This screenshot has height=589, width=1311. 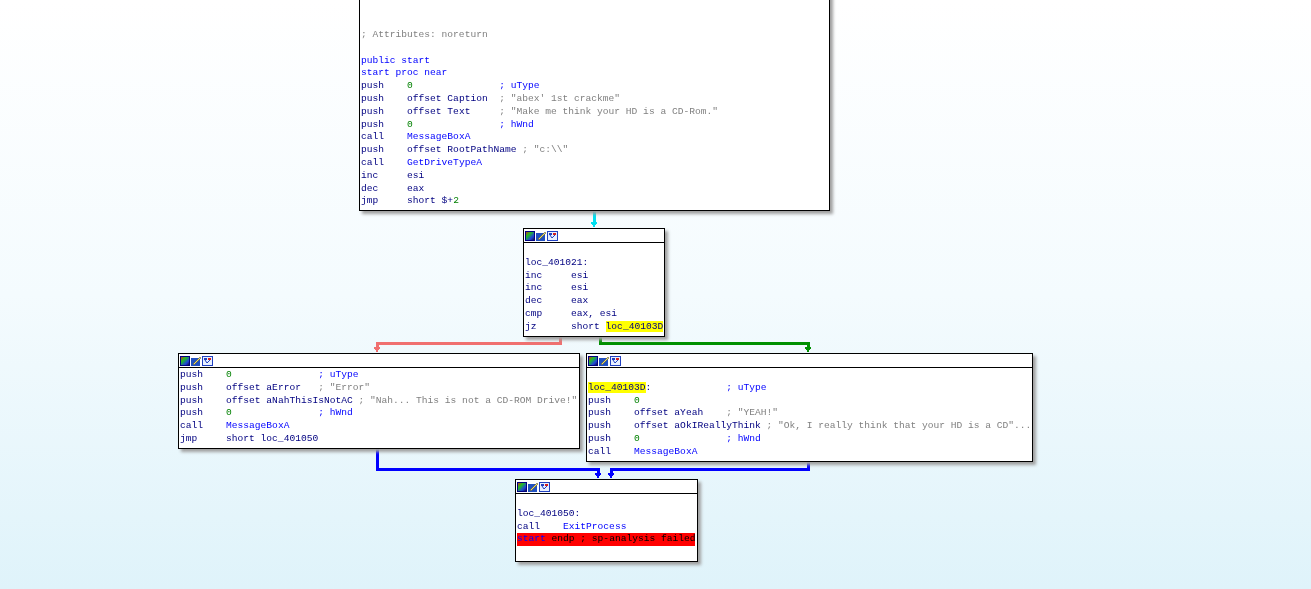 I want to click on code-line: ; Attributes: noreturn, so click(x=425, y=35).